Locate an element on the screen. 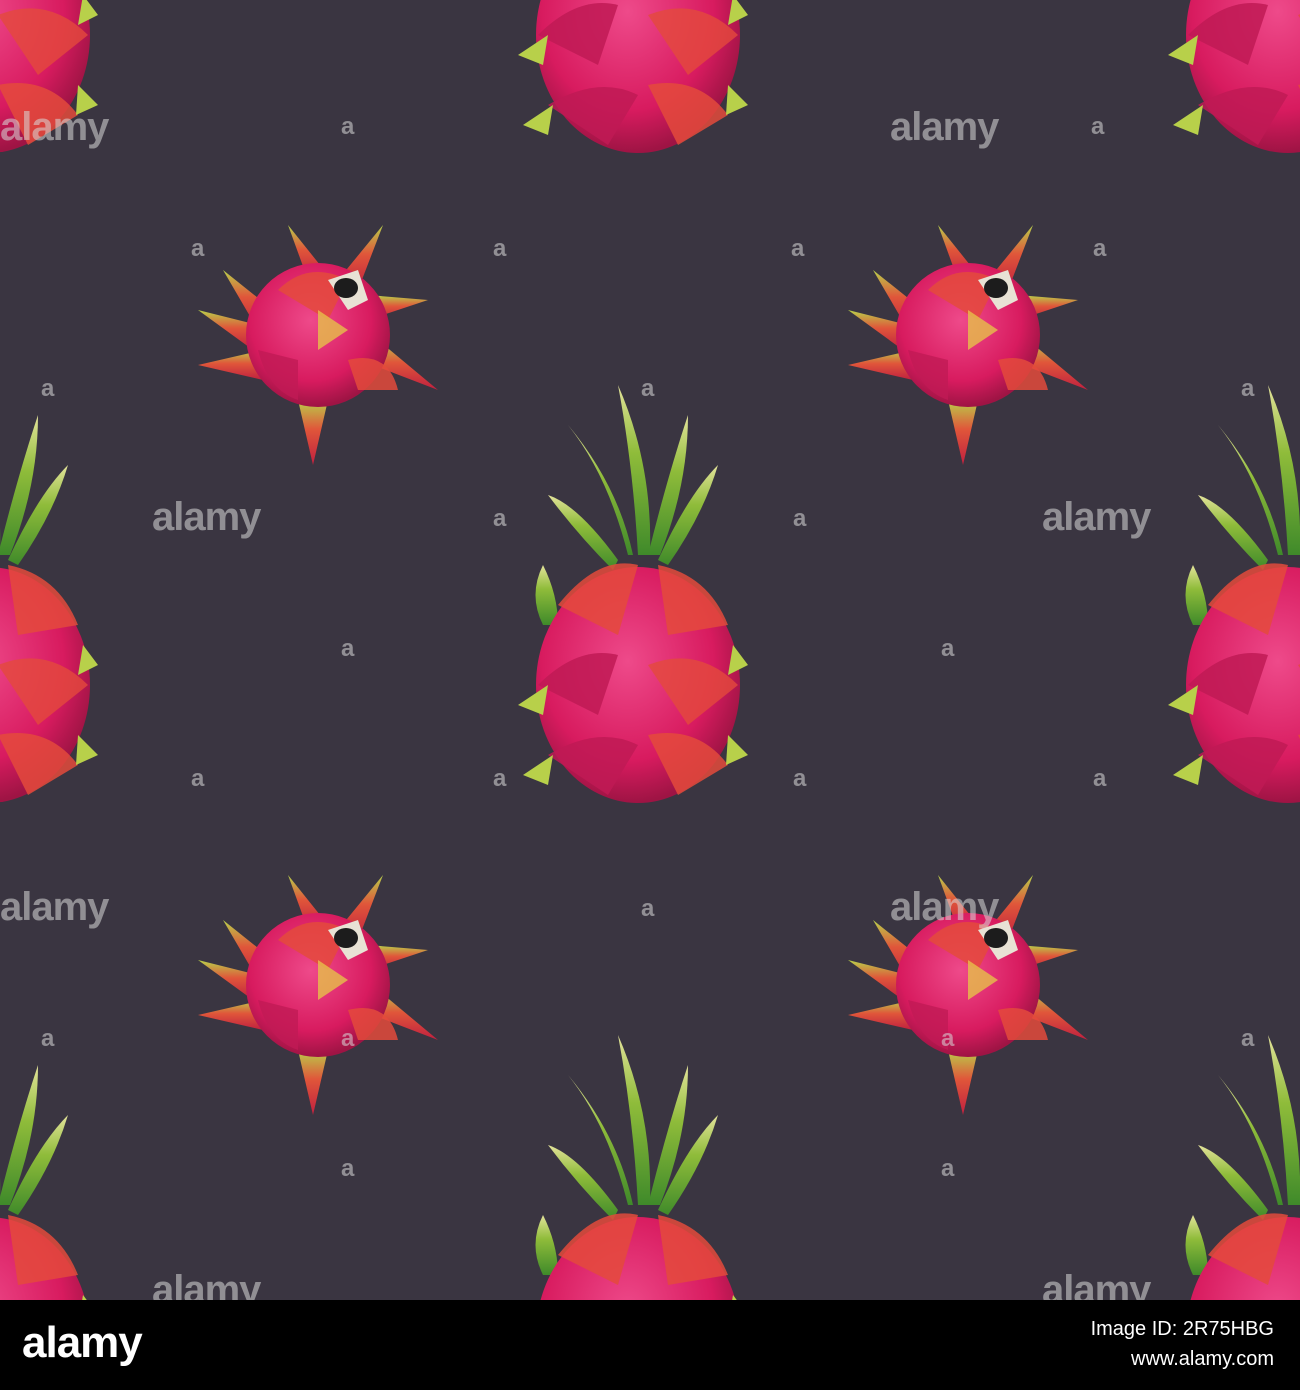  image-id-label: Image ID: 2R75HBG is located at coordinates (1182, 1329).